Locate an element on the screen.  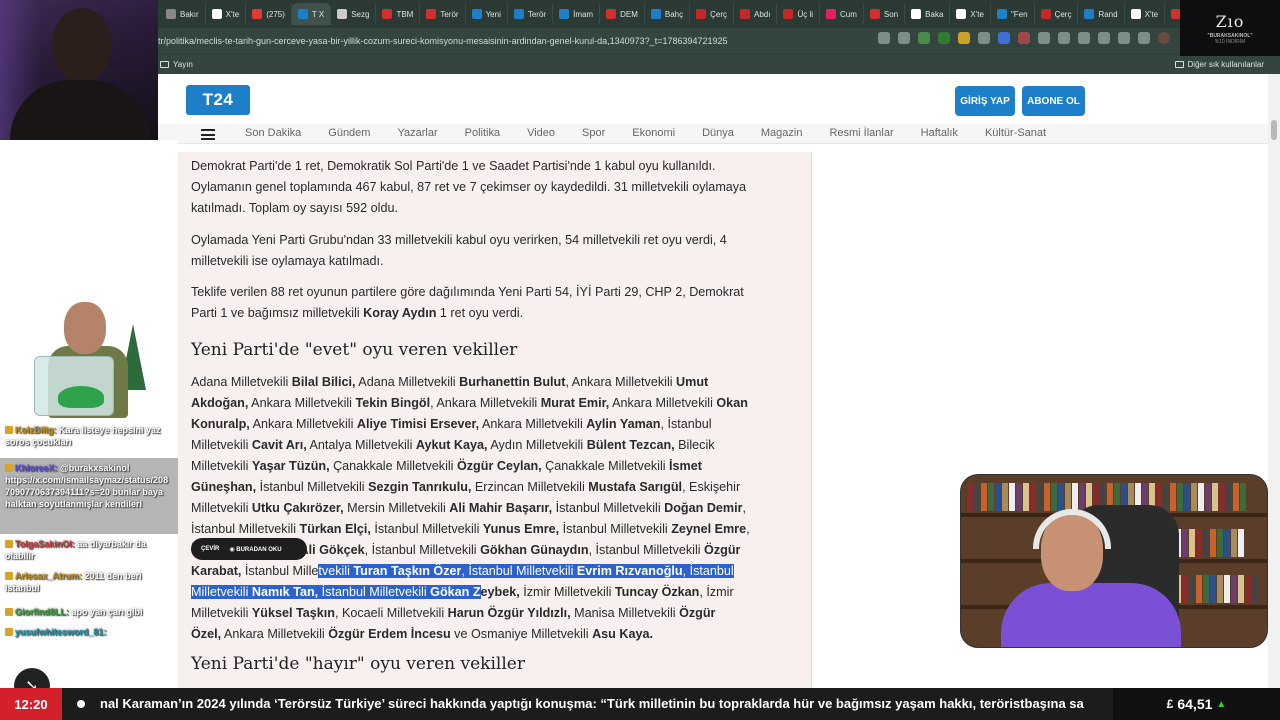
tab-label: (275) is located at coordinates (275, 14).